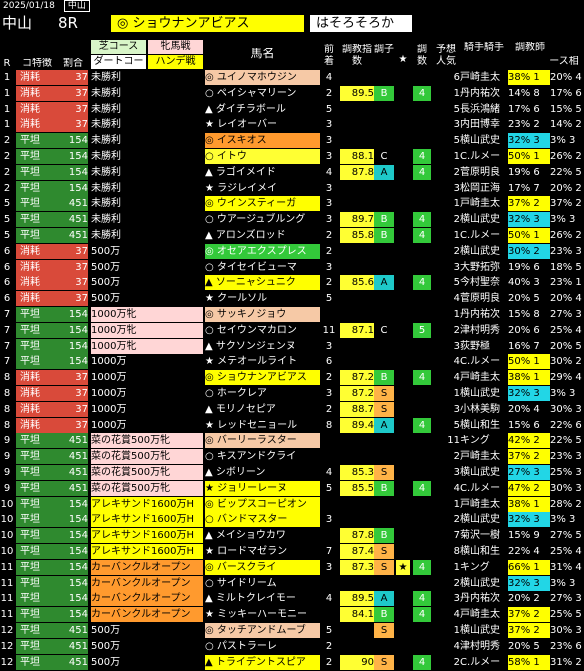 Image resolution: width=584 pixels, height=671 pixels. Describe the element at coordinates (480, 109) in the screenshot. I see `jockey: 長浜鴻緒` at that location.